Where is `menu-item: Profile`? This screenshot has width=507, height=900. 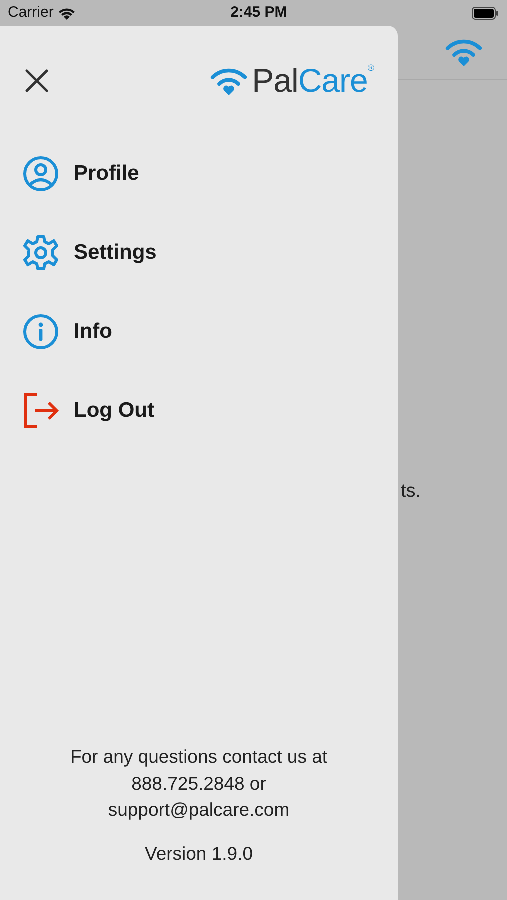 menu-item: Profile is located at coordinates (107, 174).